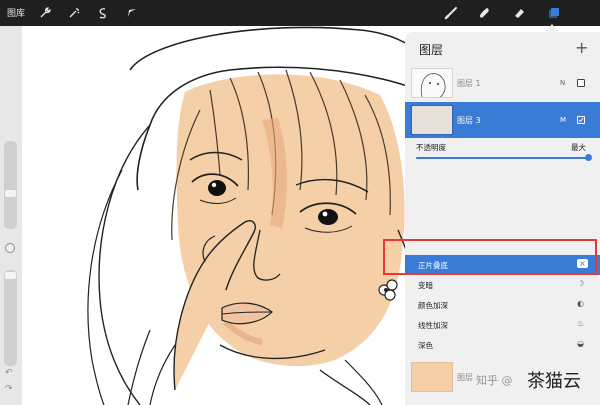 The width and height of the screenshot is (600, 405). I want to click on panel-title: 图层, so click(431, 50).